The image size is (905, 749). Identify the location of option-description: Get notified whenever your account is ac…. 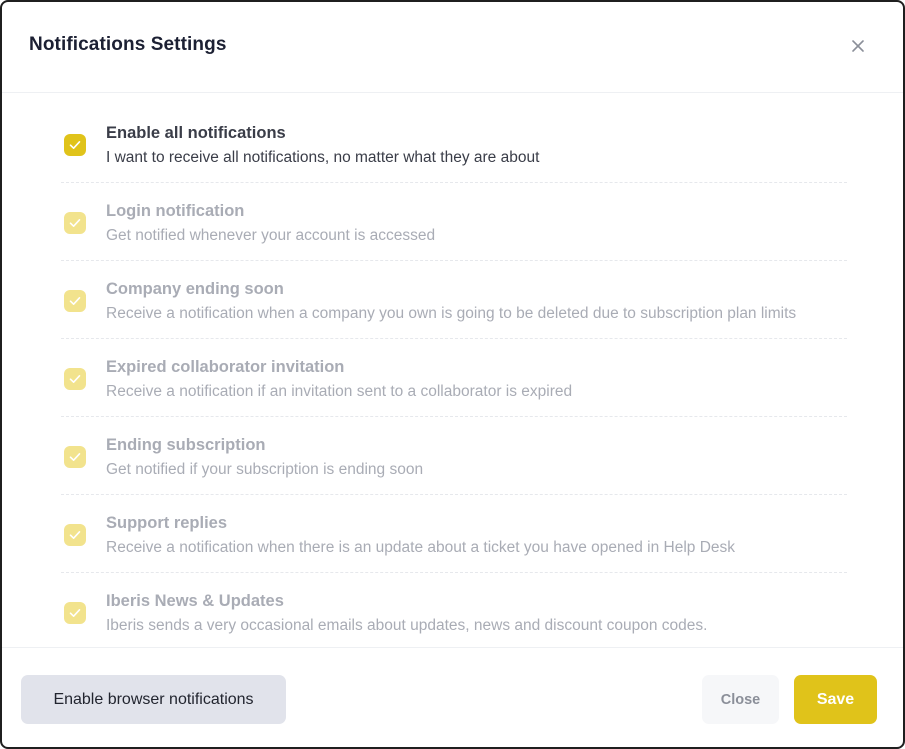
(271, 235).